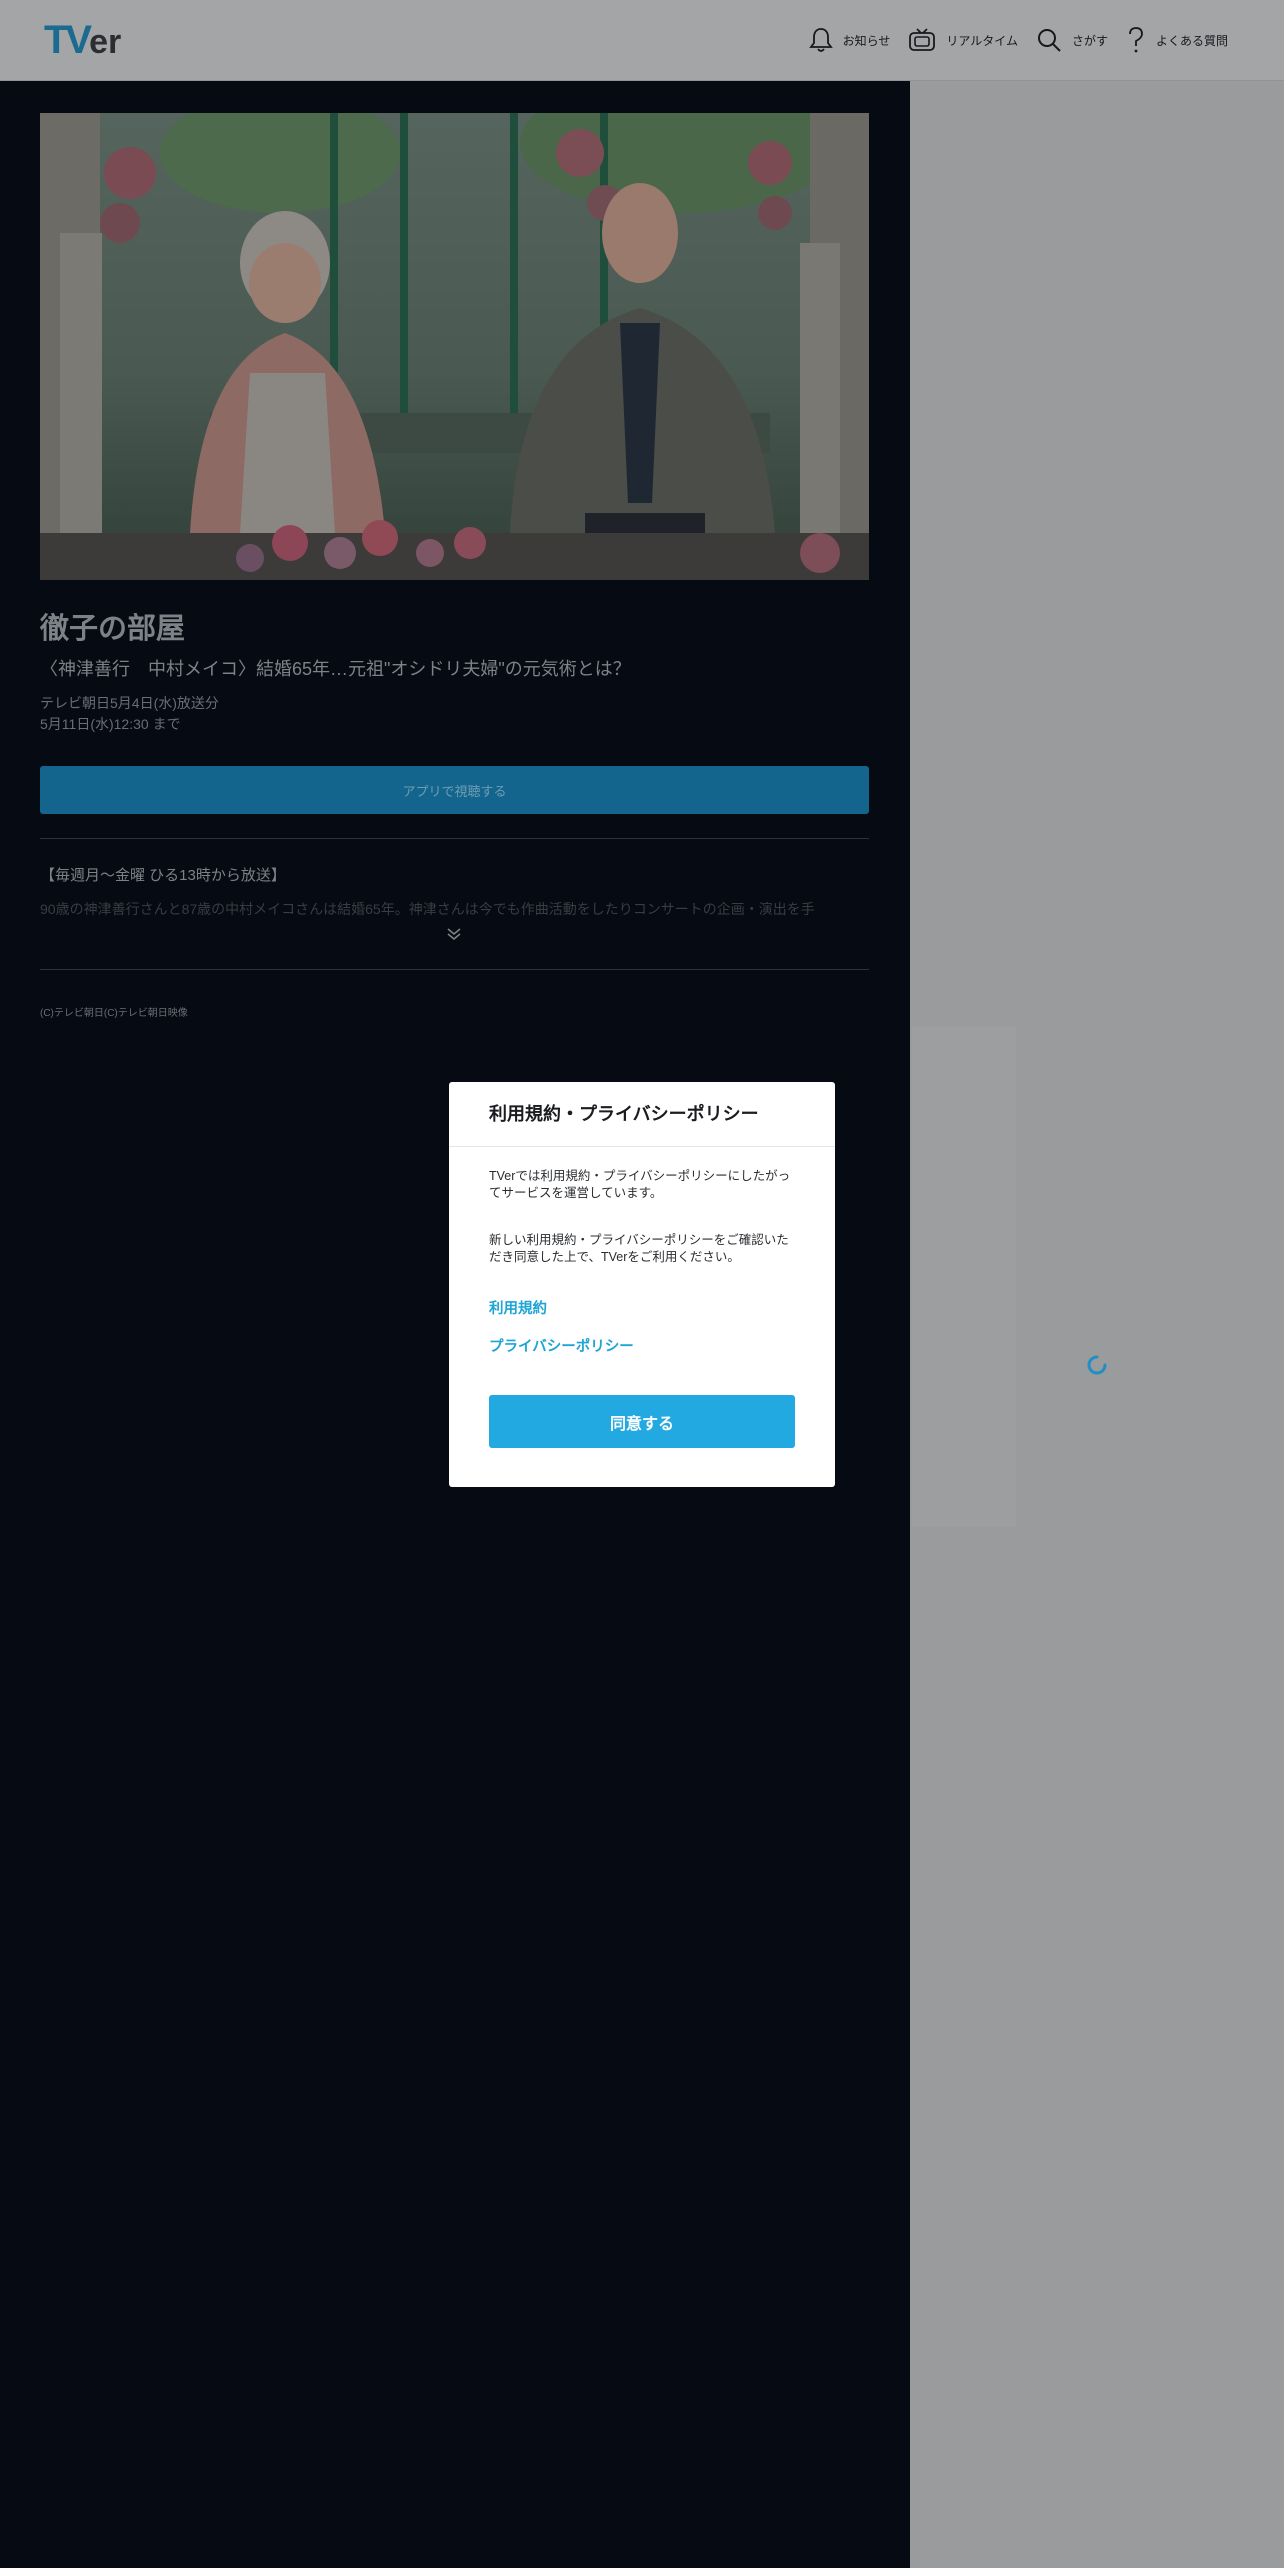 The height and width of the screenshot is (2568, 1284). I want to click on episode-thumbnail, so click(454, 346).